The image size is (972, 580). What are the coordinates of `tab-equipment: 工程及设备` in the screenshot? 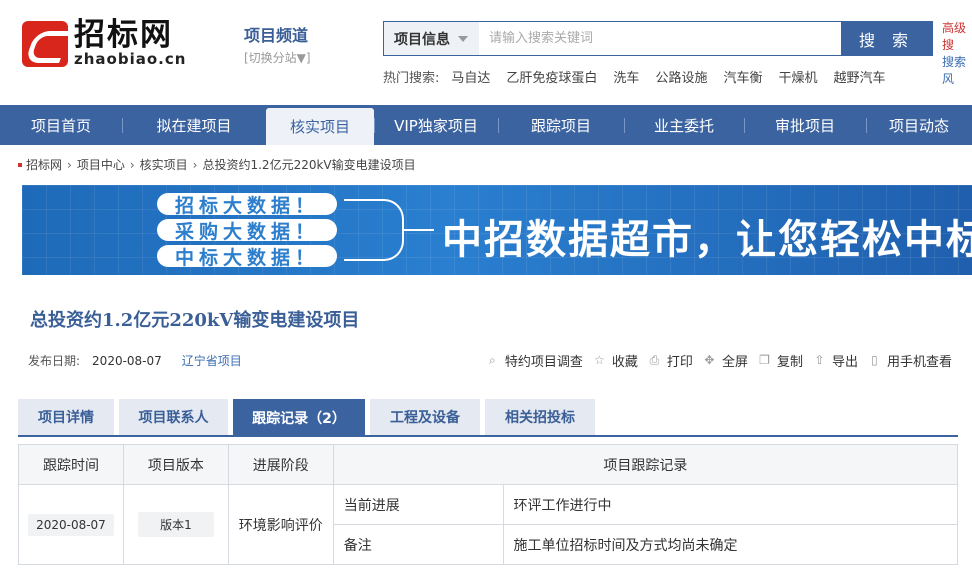 It's located at (425, 417).